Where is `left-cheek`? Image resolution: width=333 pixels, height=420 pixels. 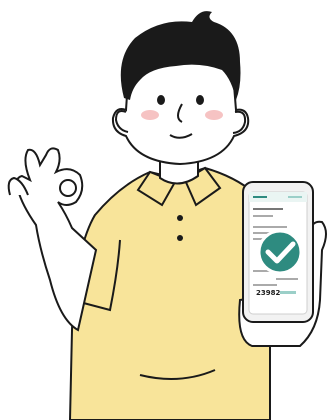
left-cheek is located at coordinates (150, 115).